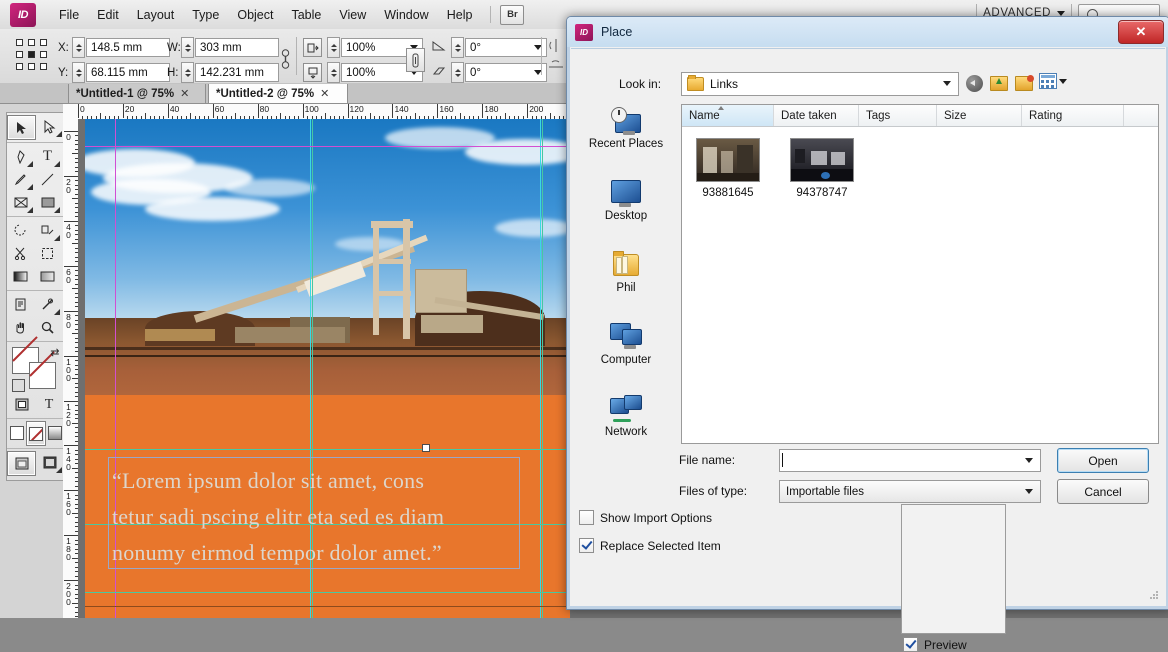 The image size is (1168, 652). What do you see at coordinates (187, 72) in the screenshot?
I see `h-stepper` at bounding box center [187, 72].